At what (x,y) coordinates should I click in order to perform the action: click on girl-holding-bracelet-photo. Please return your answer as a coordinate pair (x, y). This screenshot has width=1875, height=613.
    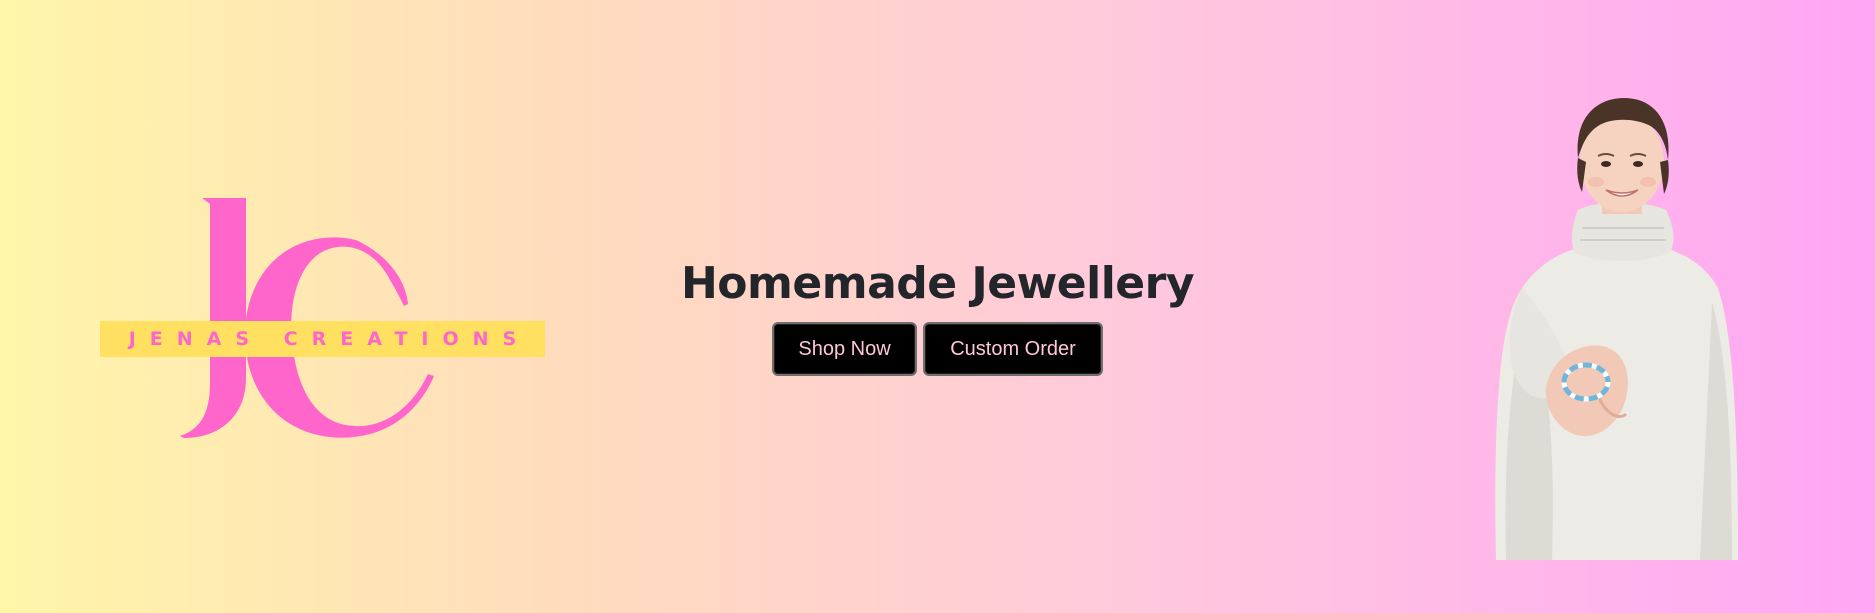
    Looking at the image, I should click on (1621, 326).